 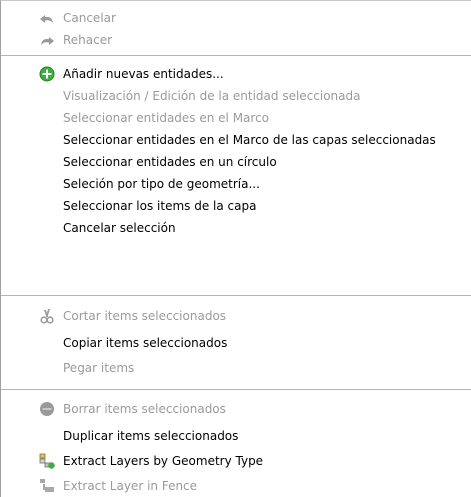 What do you see at coordinates (236, 409) in the screenshot?
I see `menu-item-delete: Borrar items seleccionados` at bounding box center [236, 409].